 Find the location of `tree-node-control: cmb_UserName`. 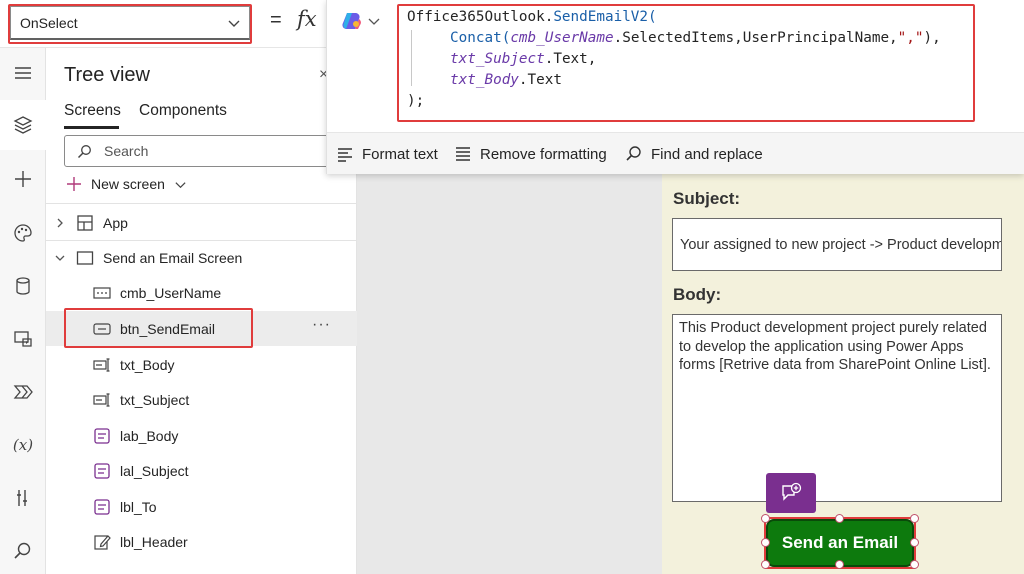

tree-node-control: cmb_UserName is located at coordinates (201, 292).